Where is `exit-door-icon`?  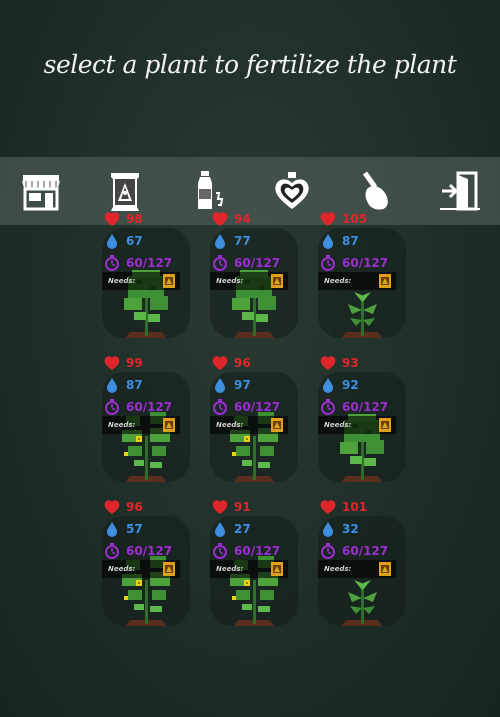
exit-door-icon is located at coordinates (460, 191).